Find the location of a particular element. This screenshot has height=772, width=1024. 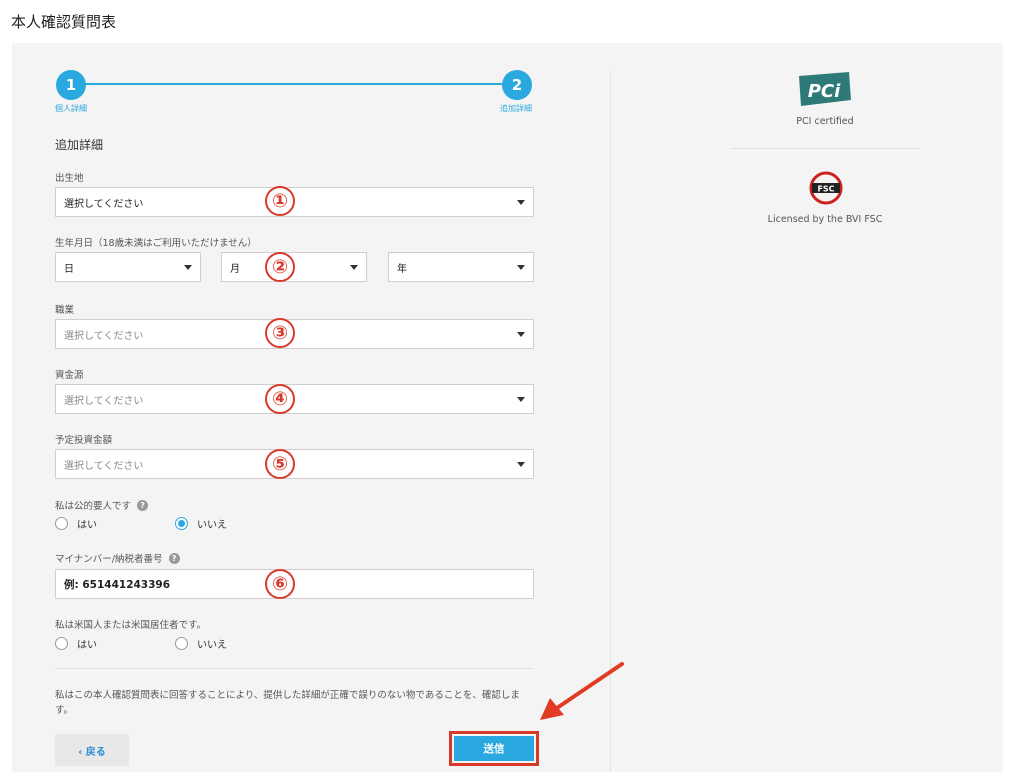

step-2-label: 追加詳細 is located at coordinates (516, 108).